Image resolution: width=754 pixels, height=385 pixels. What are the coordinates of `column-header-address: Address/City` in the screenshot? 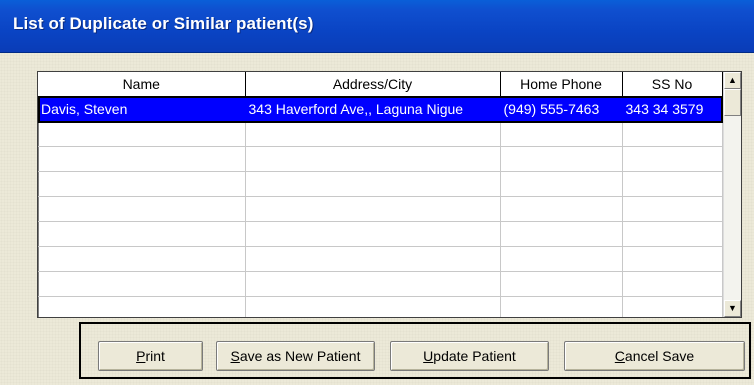 It's located at (373, 84).